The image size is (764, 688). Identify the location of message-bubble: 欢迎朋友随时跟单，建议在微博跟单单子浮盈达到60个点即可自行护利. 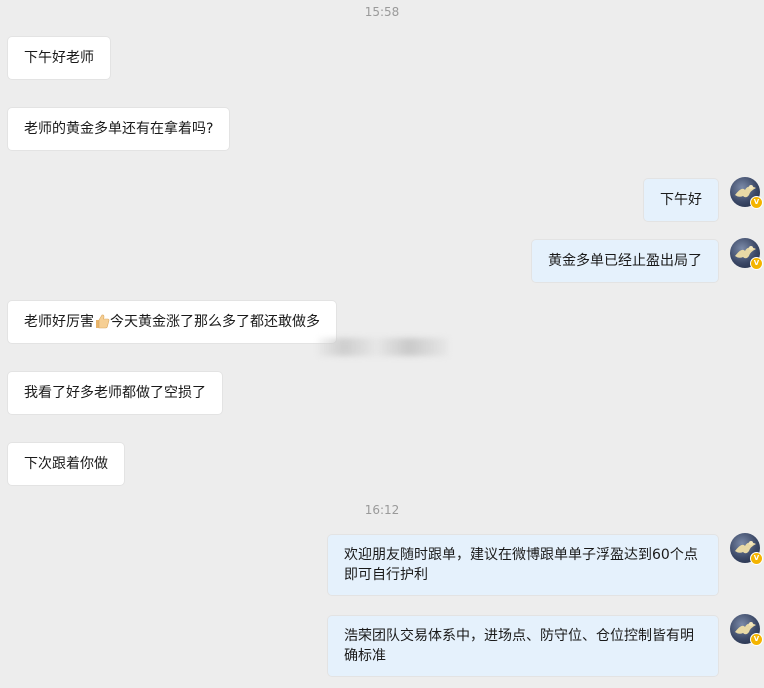
(523, 565).